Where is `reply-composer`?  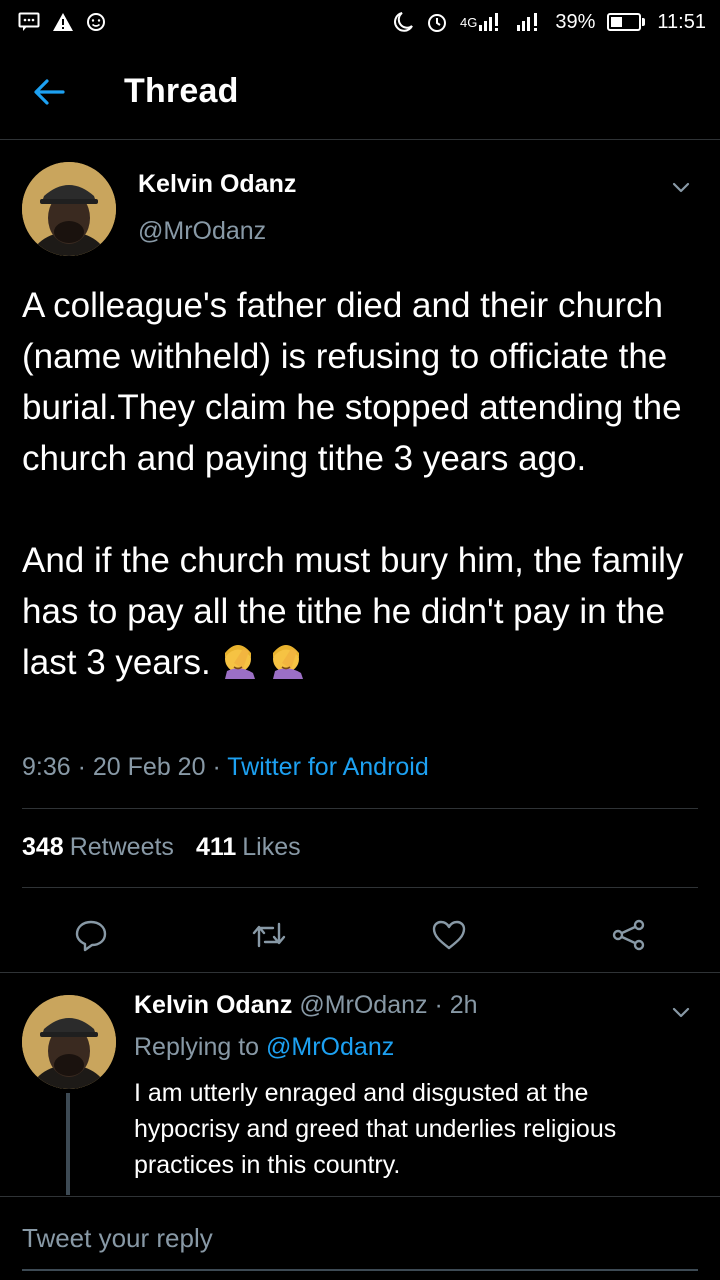
reply-composer is located at coordinates (360, 1238).